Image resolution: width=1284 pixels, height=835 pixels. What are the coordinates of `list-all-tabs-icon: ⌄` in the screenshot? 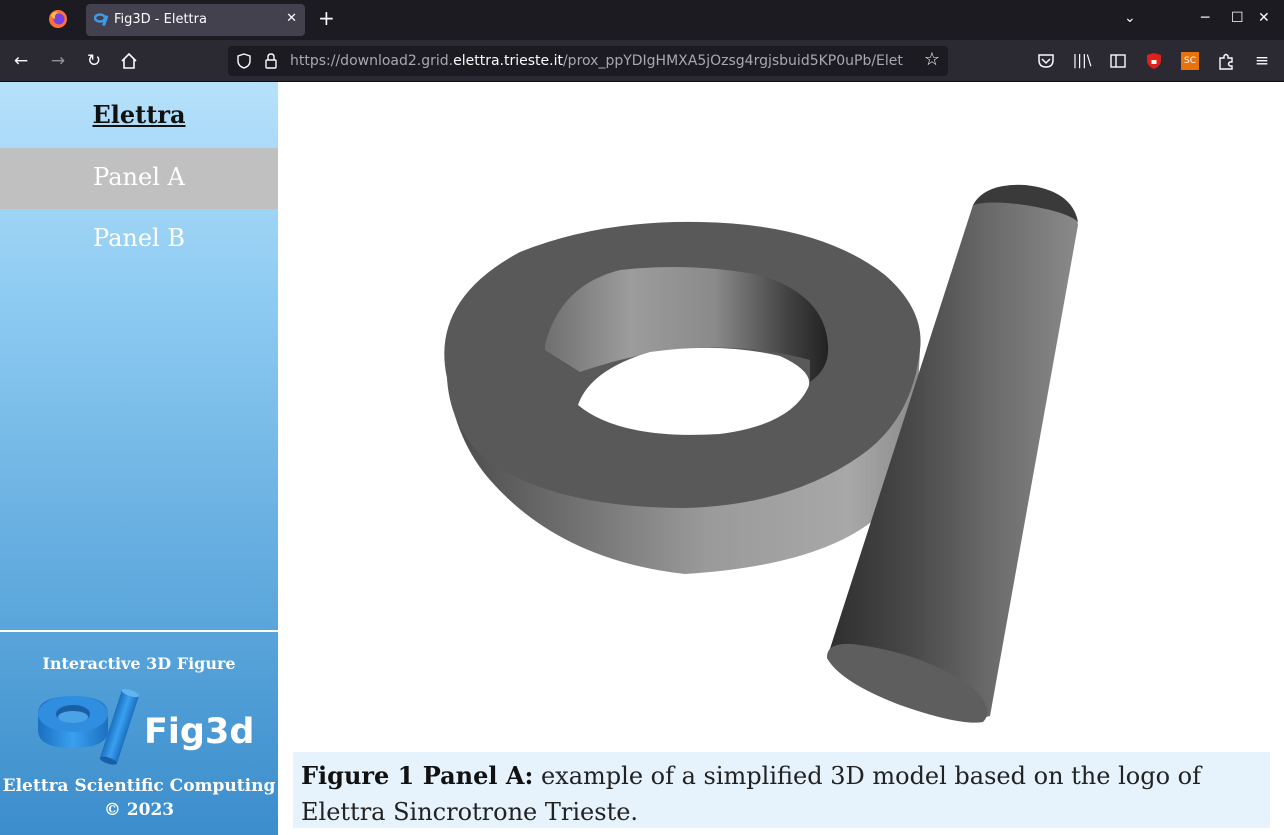 It's located at (1130, 18).